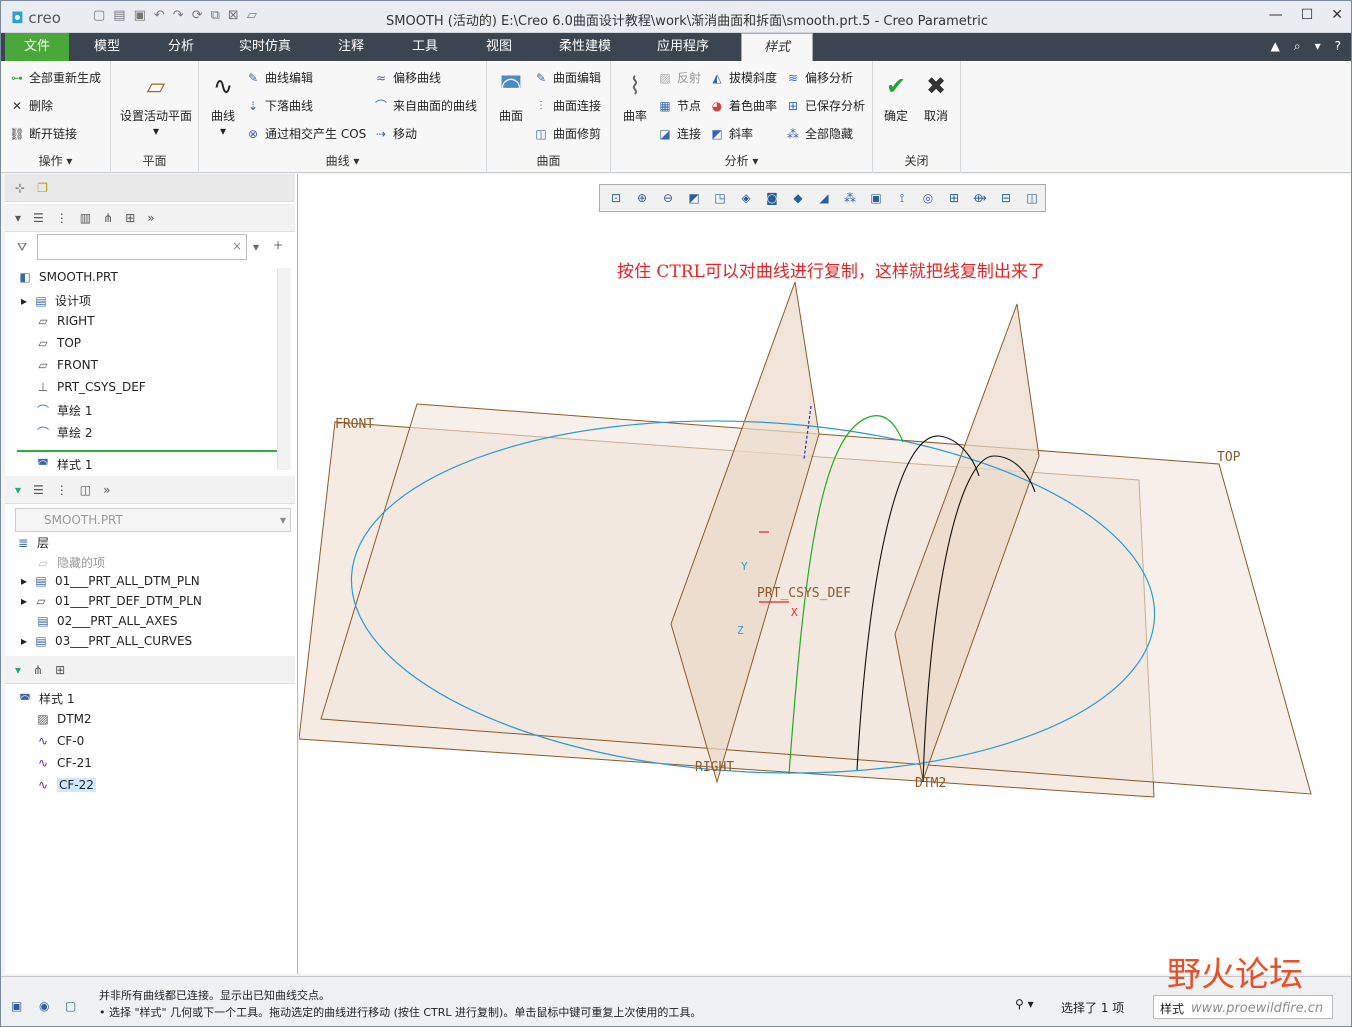 This screenshot has width=1352, height=1027. What do you see at coordinates (60, 670) in the screenshot?
I see `style-settings-icon: ⊞` at bounding box center [60, 670].